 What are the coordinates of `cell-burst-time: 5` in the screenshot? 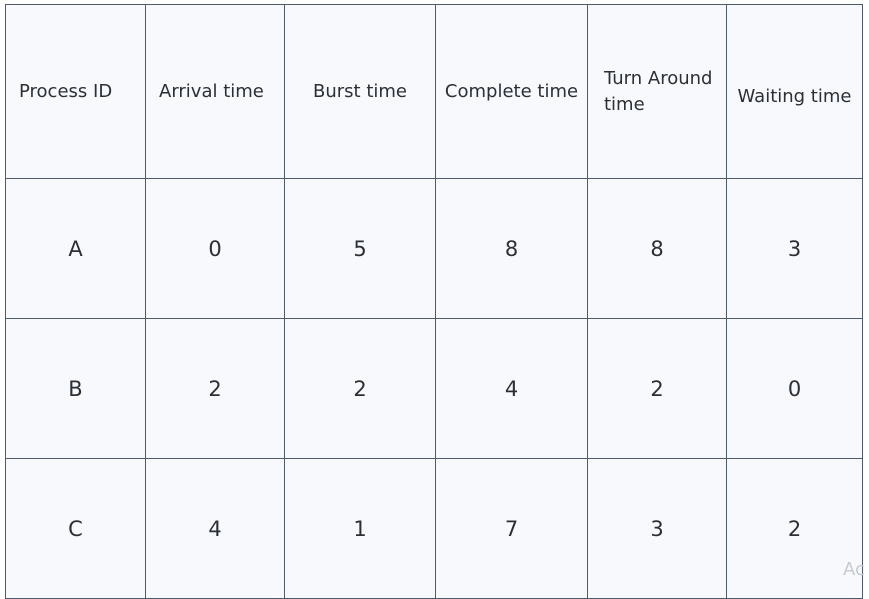 It's located at (360, 248).